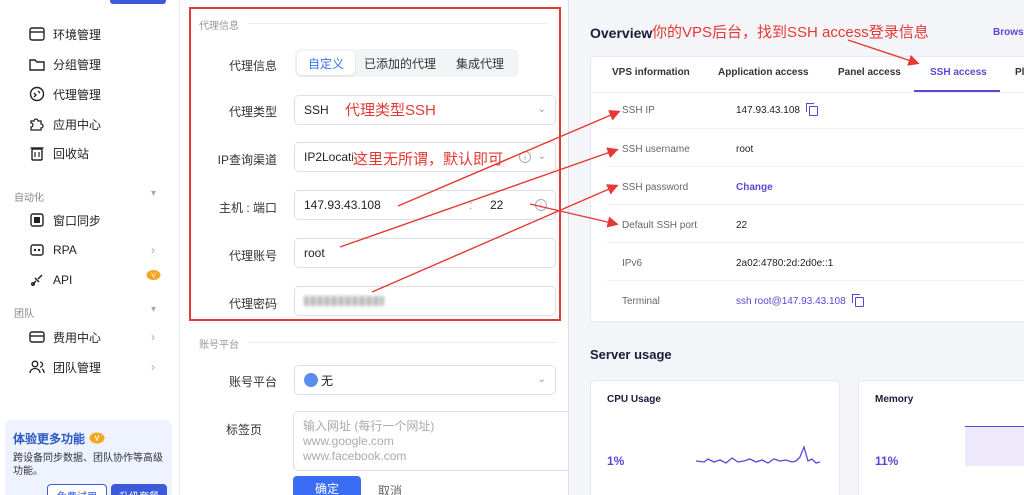 The height and width of the screenshot is (495, 1024). I want to click on tab-plan: Pla, so click(1019, 72).